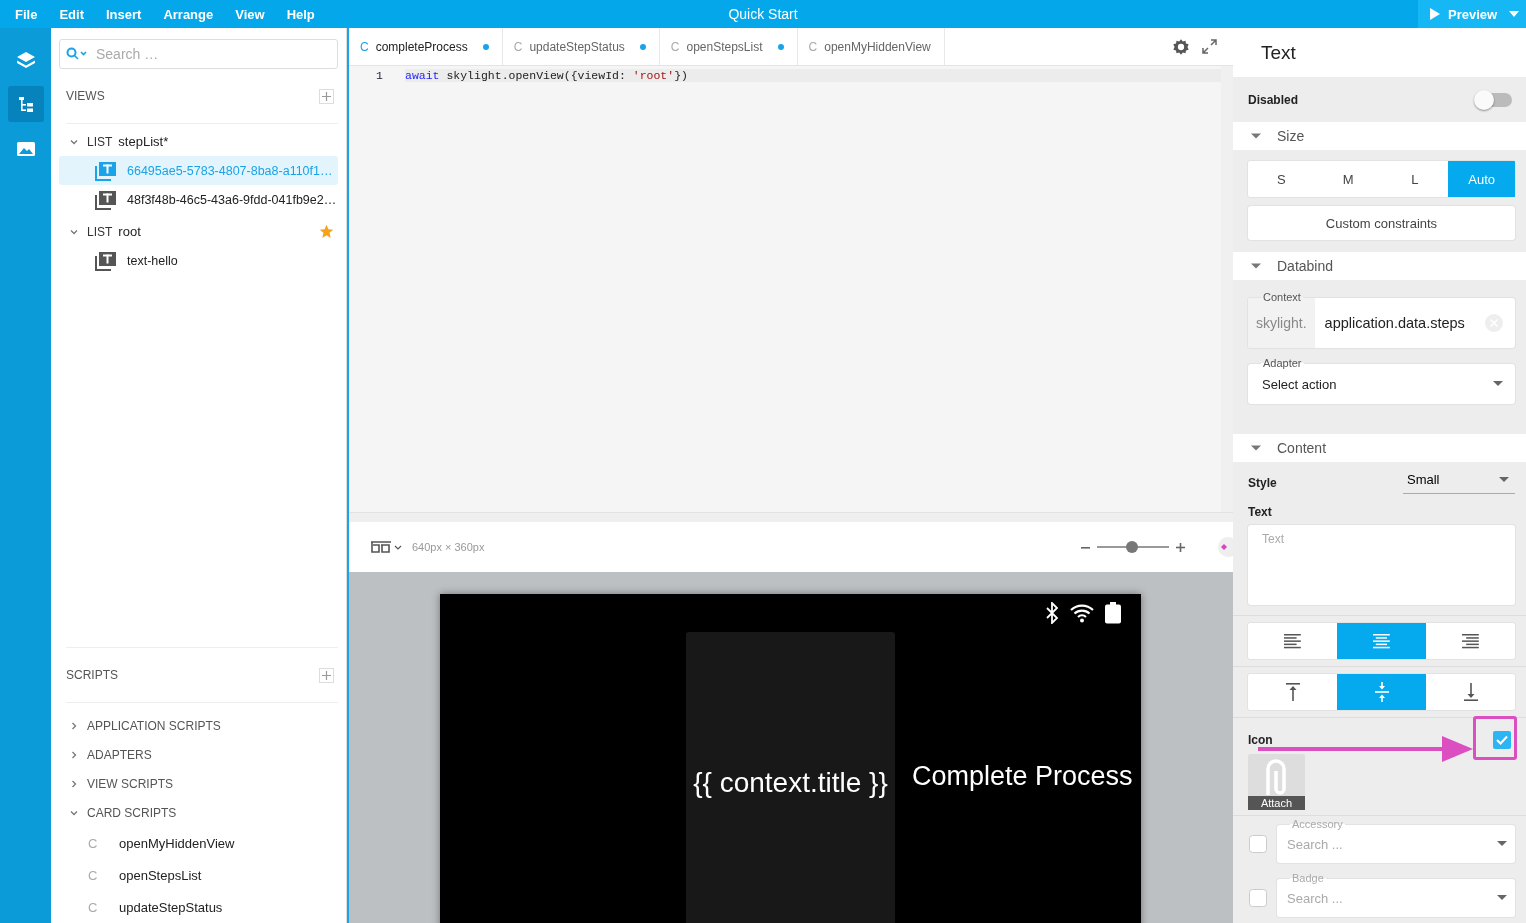 This screenshot has height=923, width=1526. I want to click on fullscreen-icon, so click(1209, 46).